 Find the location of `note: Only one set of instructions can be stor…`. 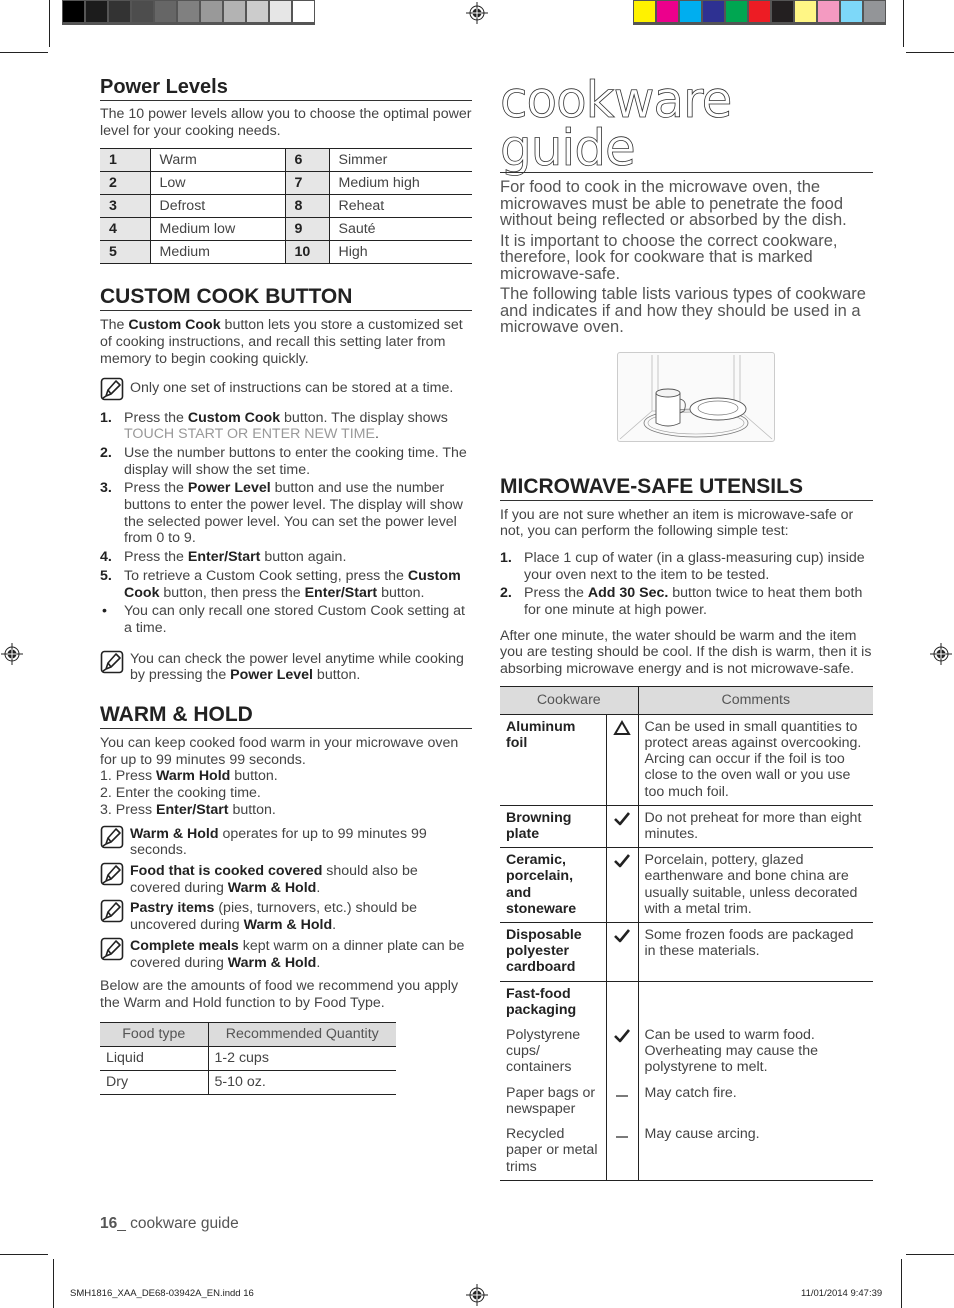

note: Only one set of instructions can be stor… is located at coordinates (286, 389).